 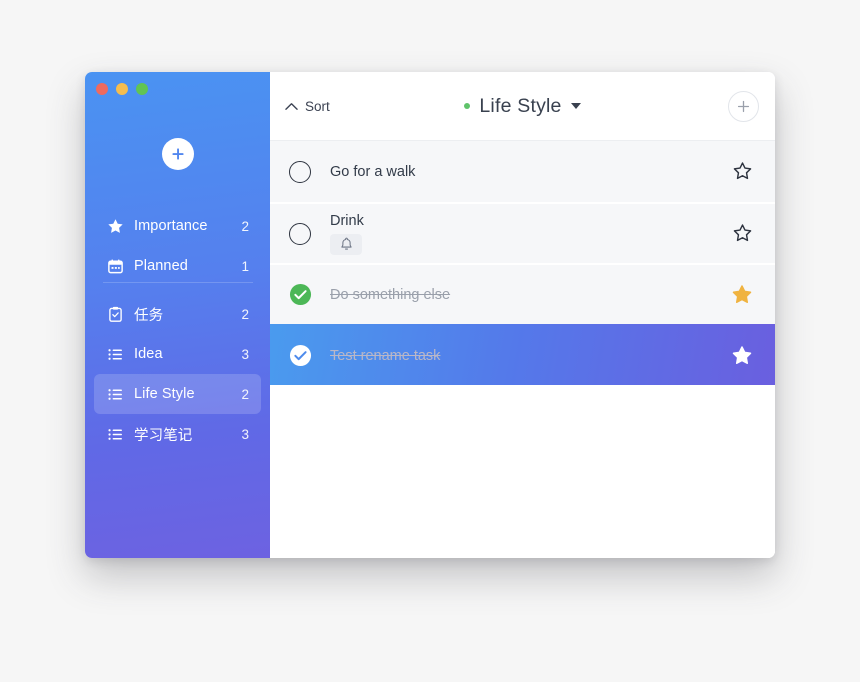 I want to click on sidebar-item-life-style: Life Style 2, so click(x=177, y=394).